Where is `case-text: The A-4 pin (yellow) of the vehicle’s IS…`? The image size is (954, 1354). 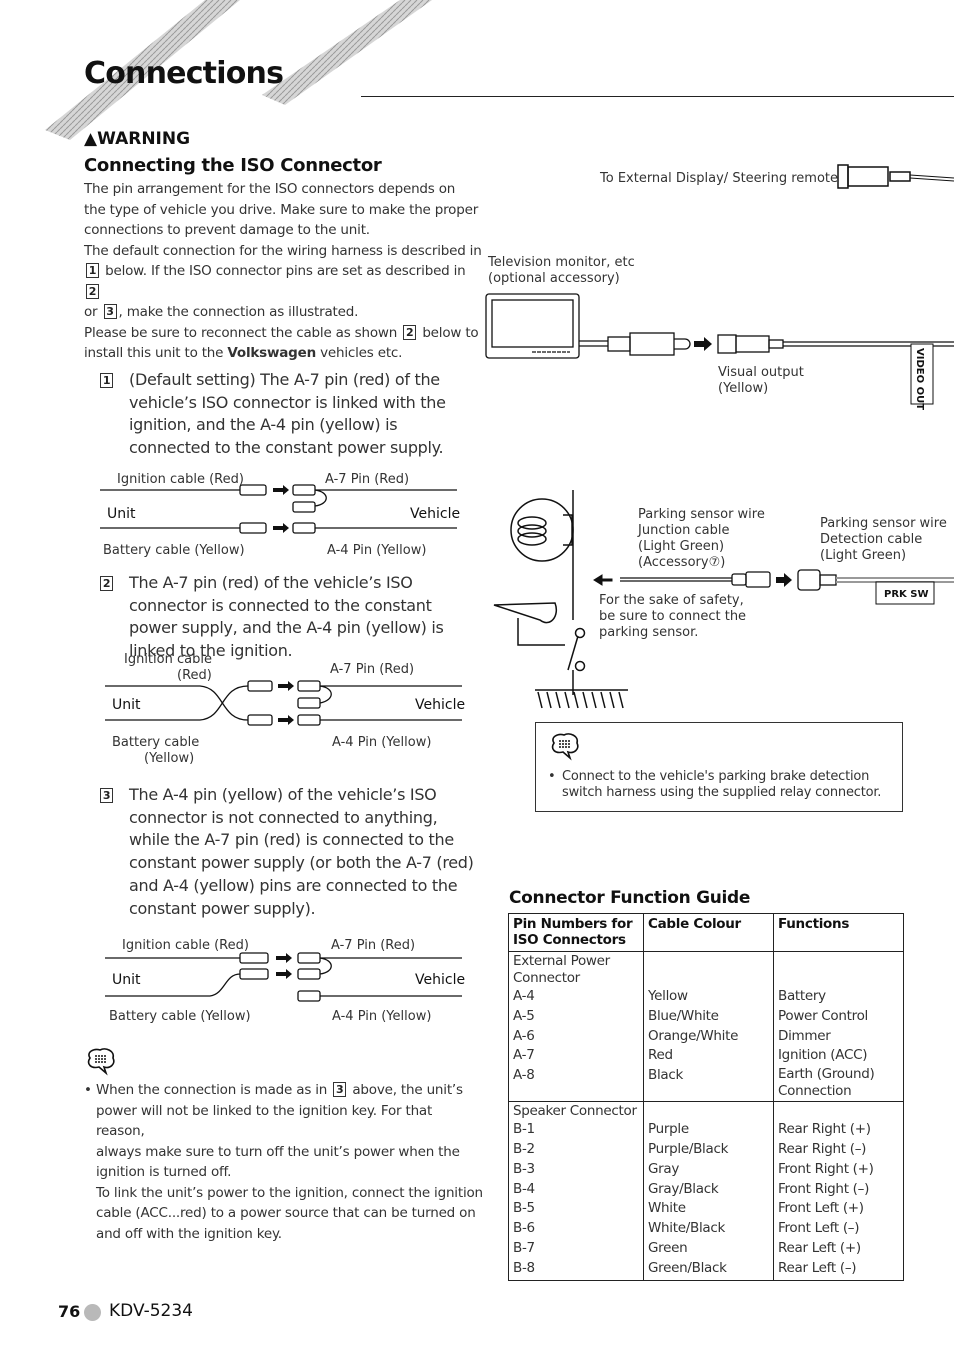 case-text: The A-4 pin (yellow) of the vehicle’s IS… is located at coordinates (301, 851).